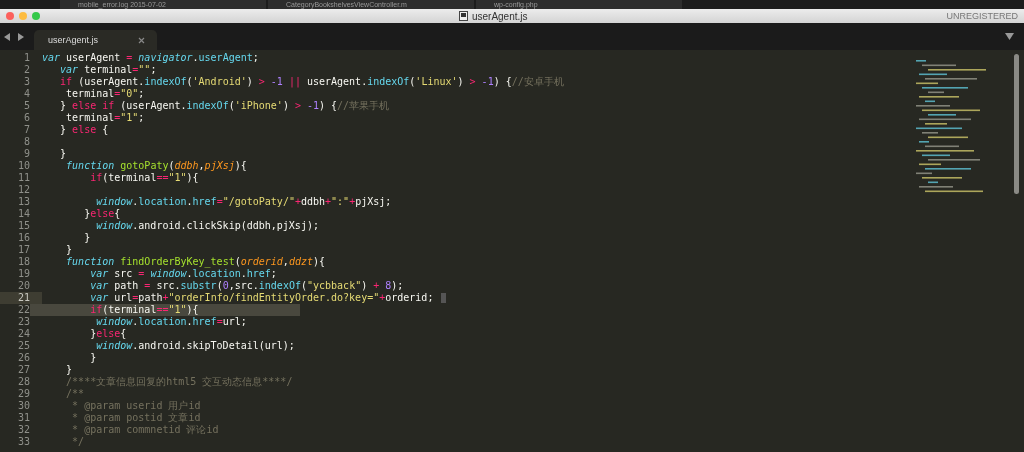 The width and height of the screenshot is (1024, 452). What do you see at coordinates (23, 382) in the screenshot?
I see `line-number: 28` at bounding box center [23, 382].